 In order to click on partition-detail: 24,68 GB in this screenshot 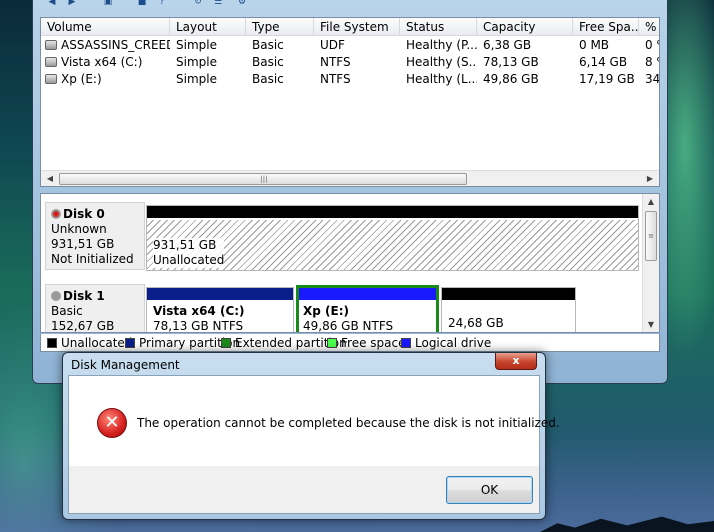, I will do `click(476, 323)`.